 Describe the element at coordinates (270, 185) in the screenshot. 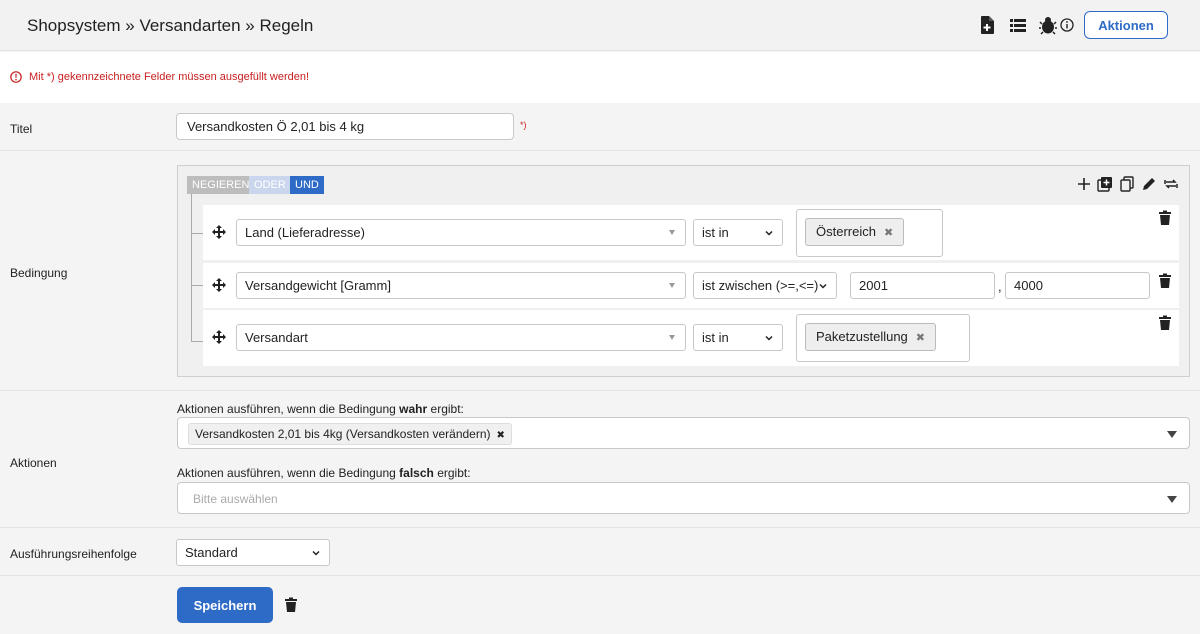

I see `or-button: ODER` at that location.